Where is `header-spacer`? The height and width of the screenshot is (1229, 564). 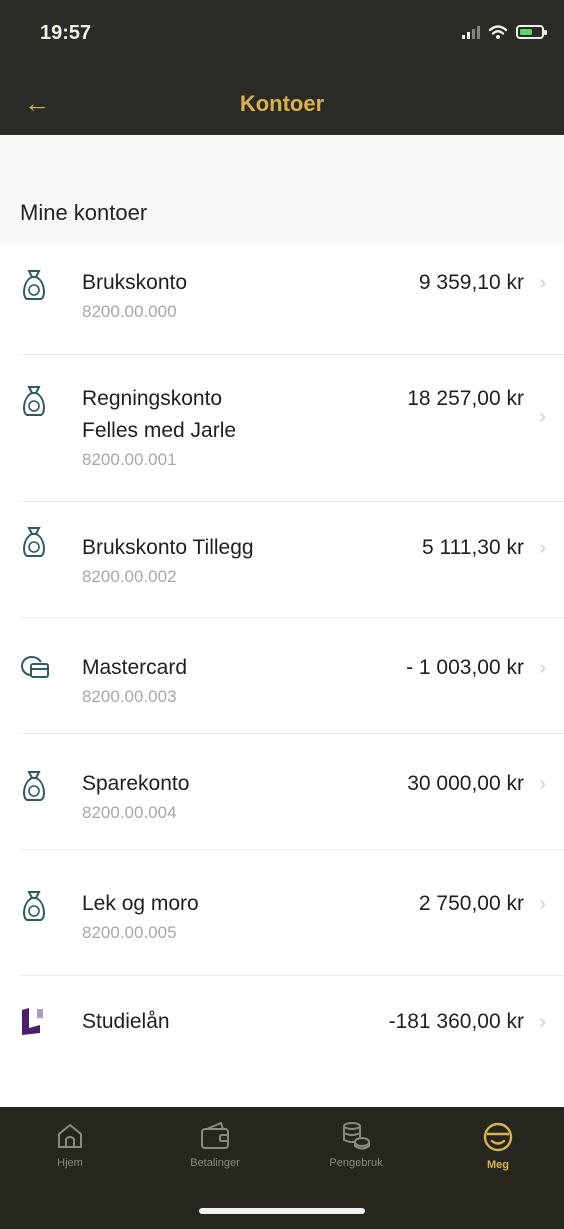 header-spacer is located at coordinates (282, 190).